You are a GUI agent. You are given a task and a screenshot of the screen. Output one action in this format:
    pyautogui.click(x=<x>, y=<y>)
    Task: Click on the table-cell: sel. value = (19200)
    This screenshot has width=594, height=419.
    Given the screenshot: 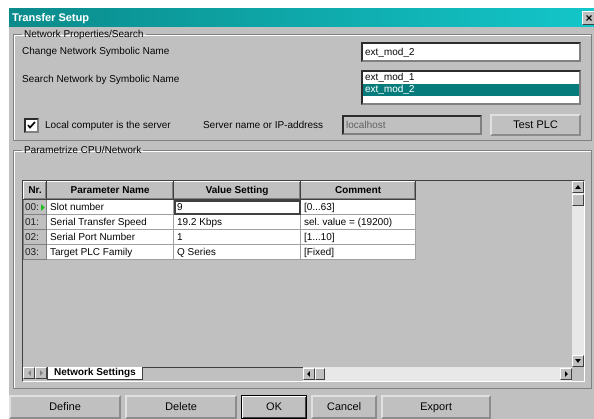 What is the action you would take?
    pyautogui.click(x=358, y=222)
    